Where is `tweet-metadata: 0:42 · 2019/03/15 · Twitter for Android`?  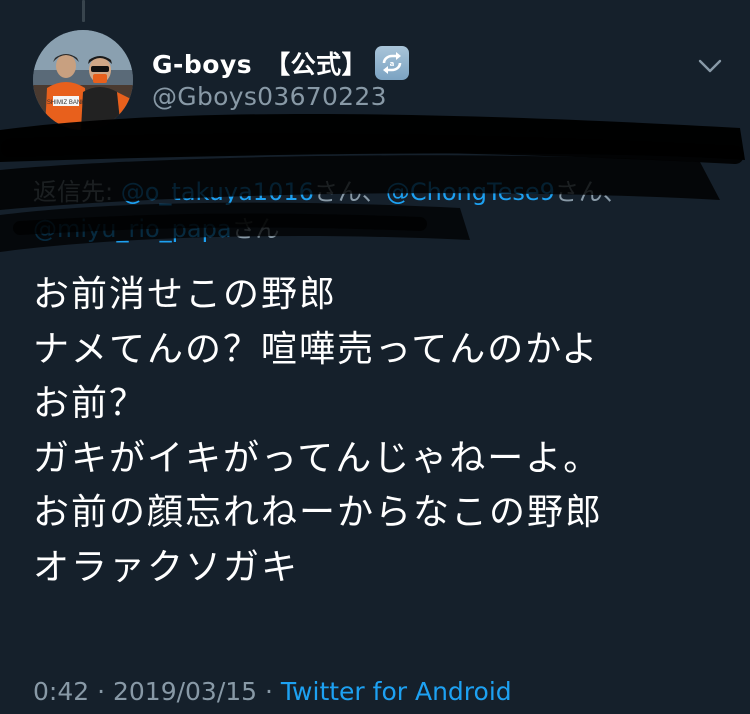
tweet-metadata: 0:42 · 2019/03/15 · Twitter for Android is located at coordinates (272, 691).